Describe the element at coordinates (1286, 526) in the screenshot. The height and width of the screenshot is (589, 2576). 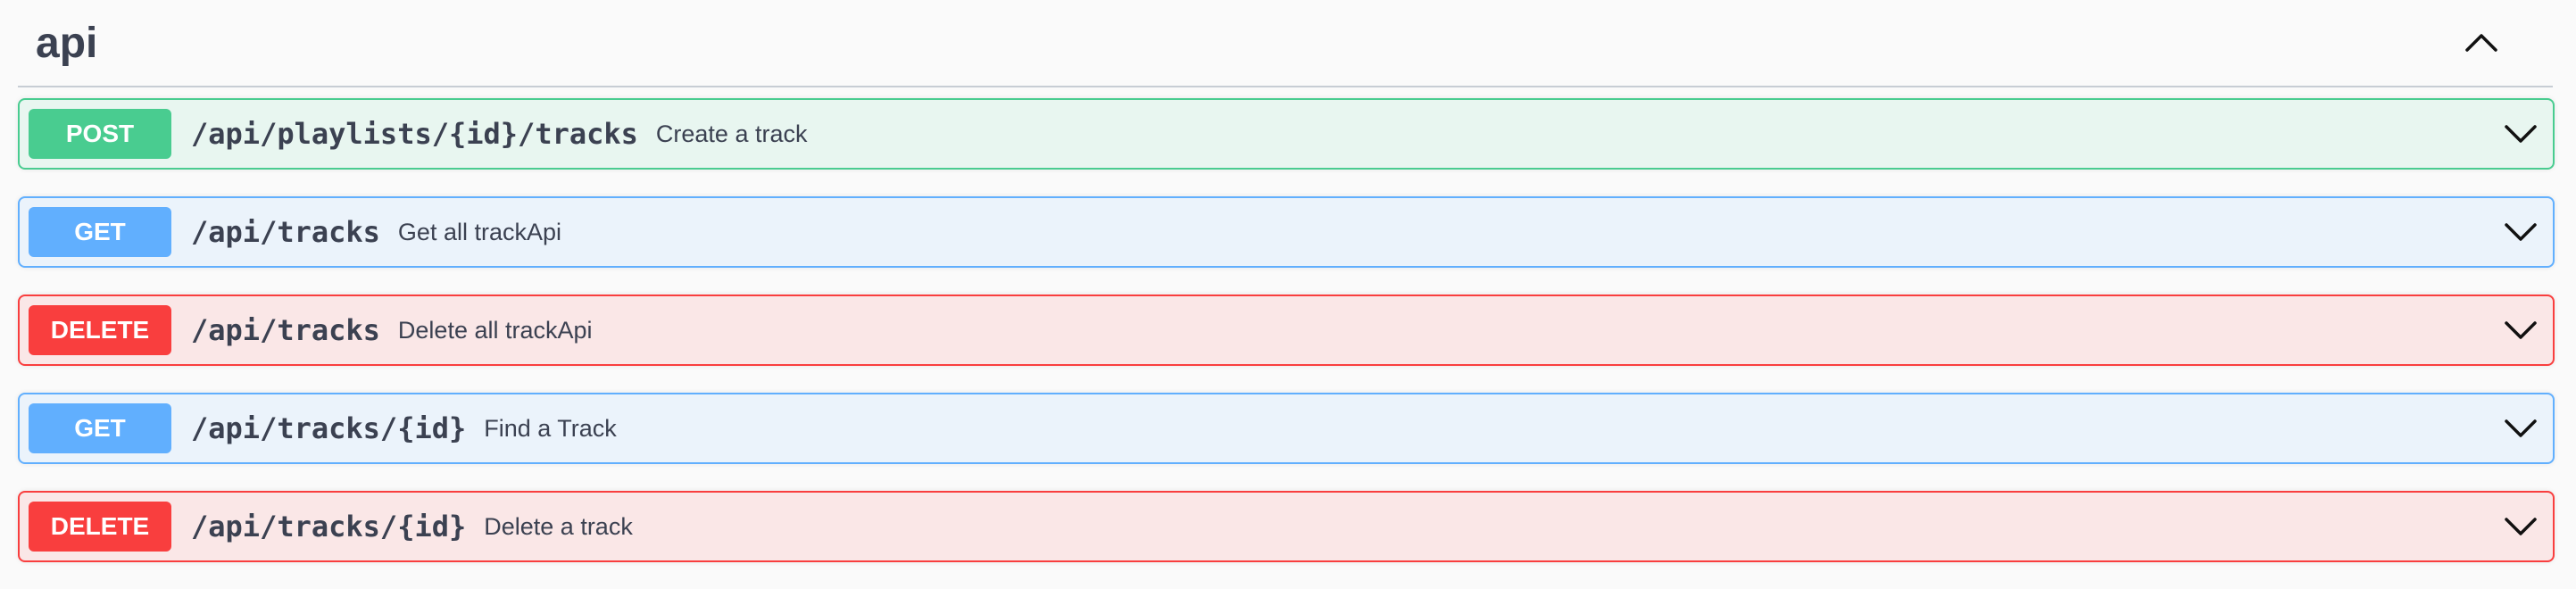
I see `operation-delete-track-by-id: DELETE /api/tracks/{id} Delete a track` at that location.